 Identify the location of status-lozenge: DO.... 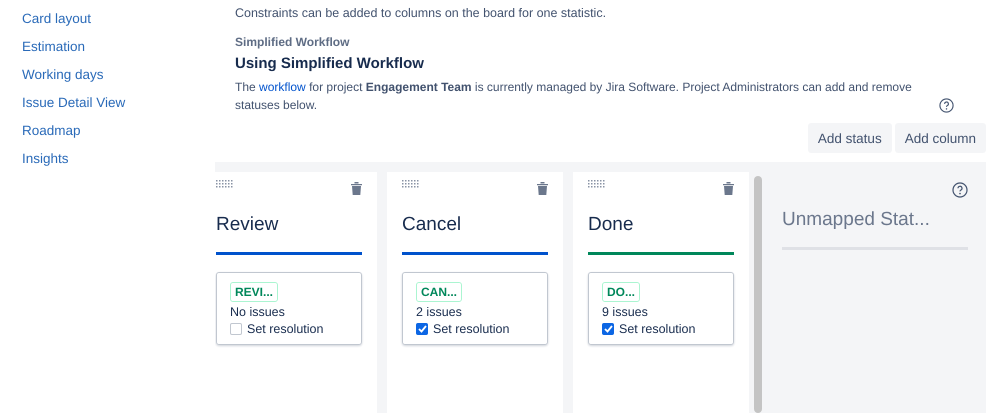
(621, 292).